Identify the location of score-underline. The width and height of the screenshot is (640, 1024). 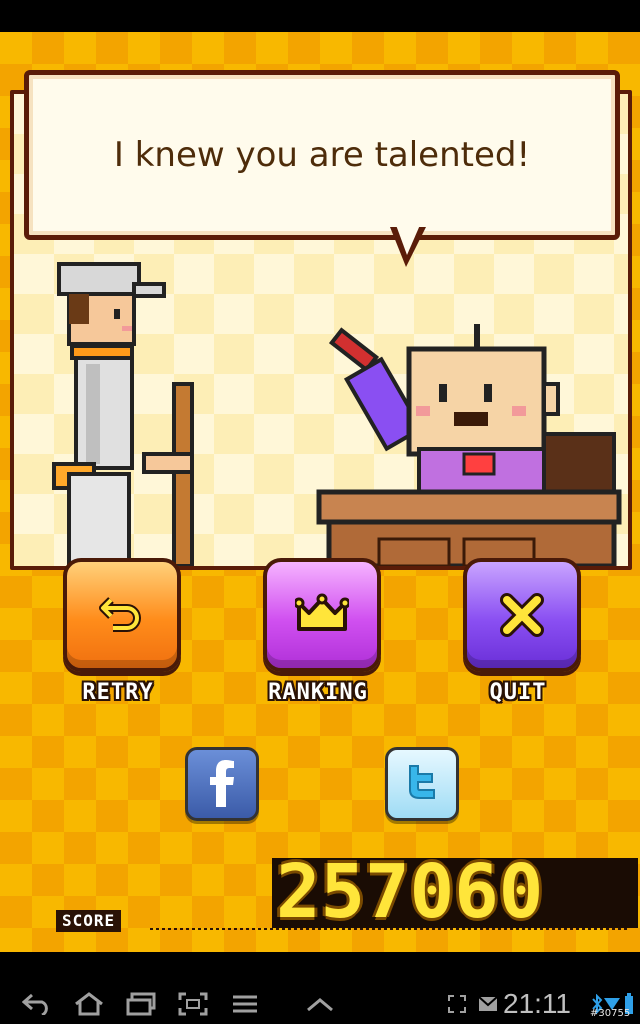
(390, 929).